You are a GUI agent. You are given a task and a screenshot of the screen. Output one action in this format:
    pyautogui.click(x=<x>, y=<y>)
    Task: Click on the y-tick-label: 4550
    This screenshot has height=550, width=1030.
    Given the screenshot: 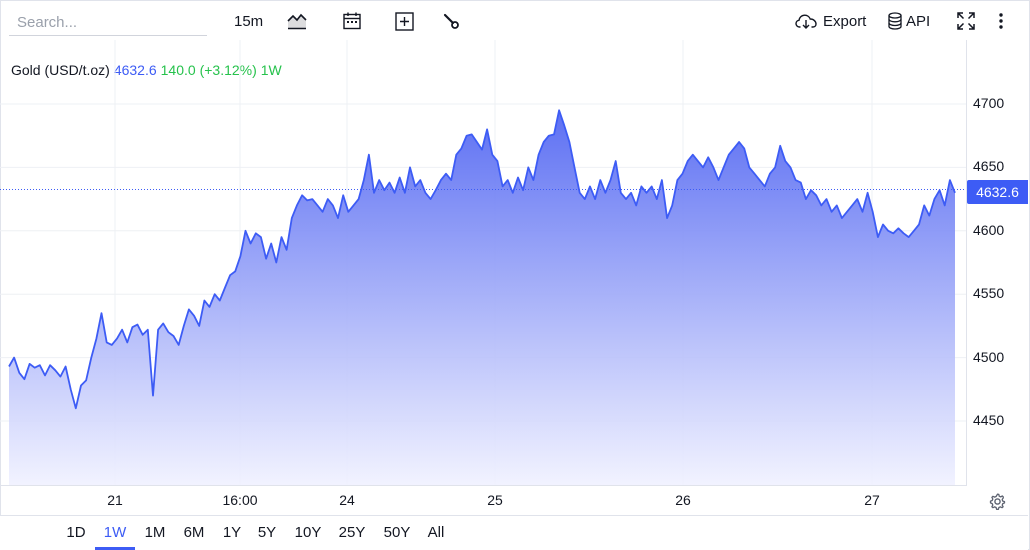 What is the action you would take?
    pyautogui.click(x=989, y=293)
    